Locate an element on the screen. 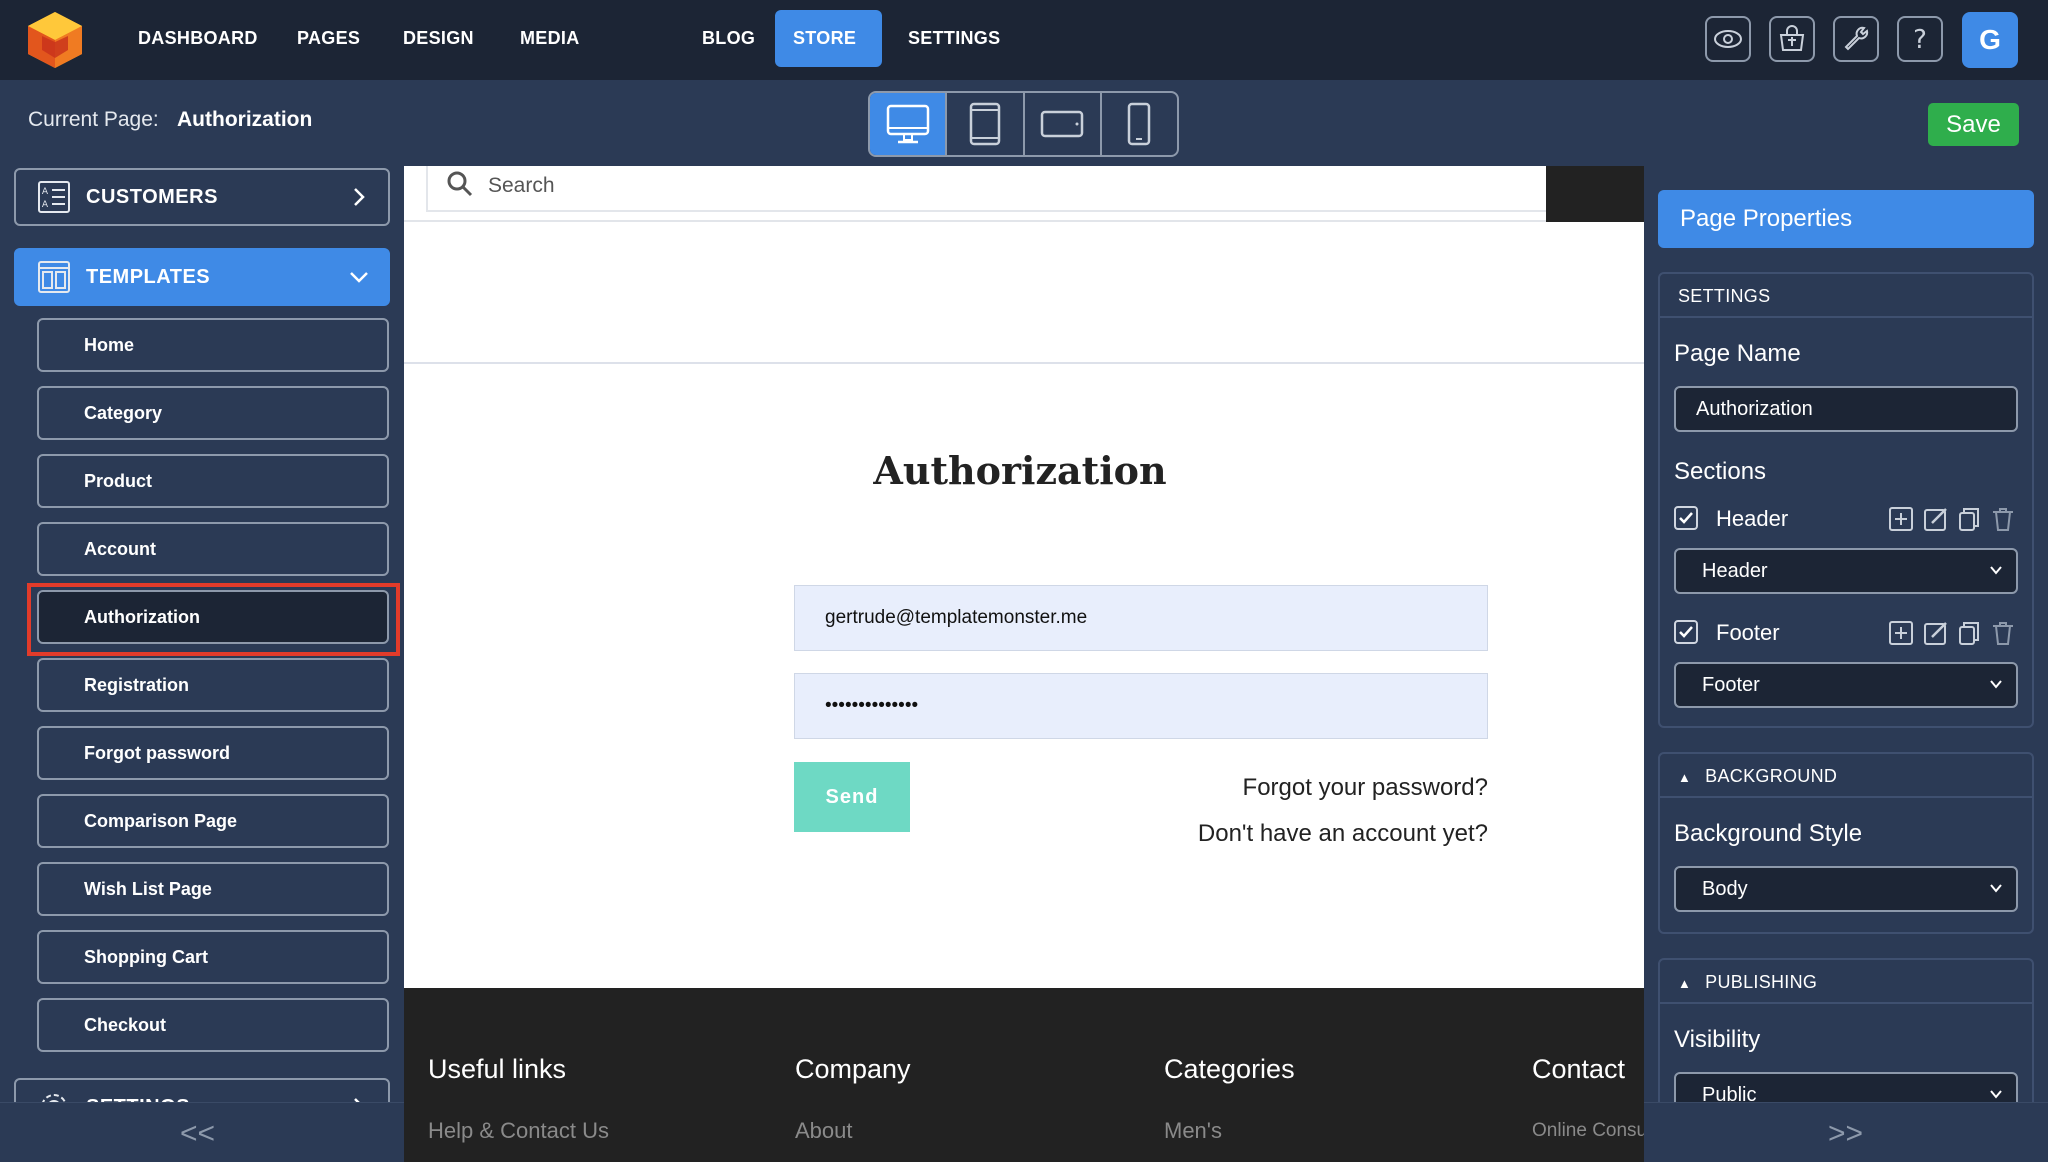 This screenshot has height=1162, width=2048. desktop-icon is located at coordinates (907, 124).